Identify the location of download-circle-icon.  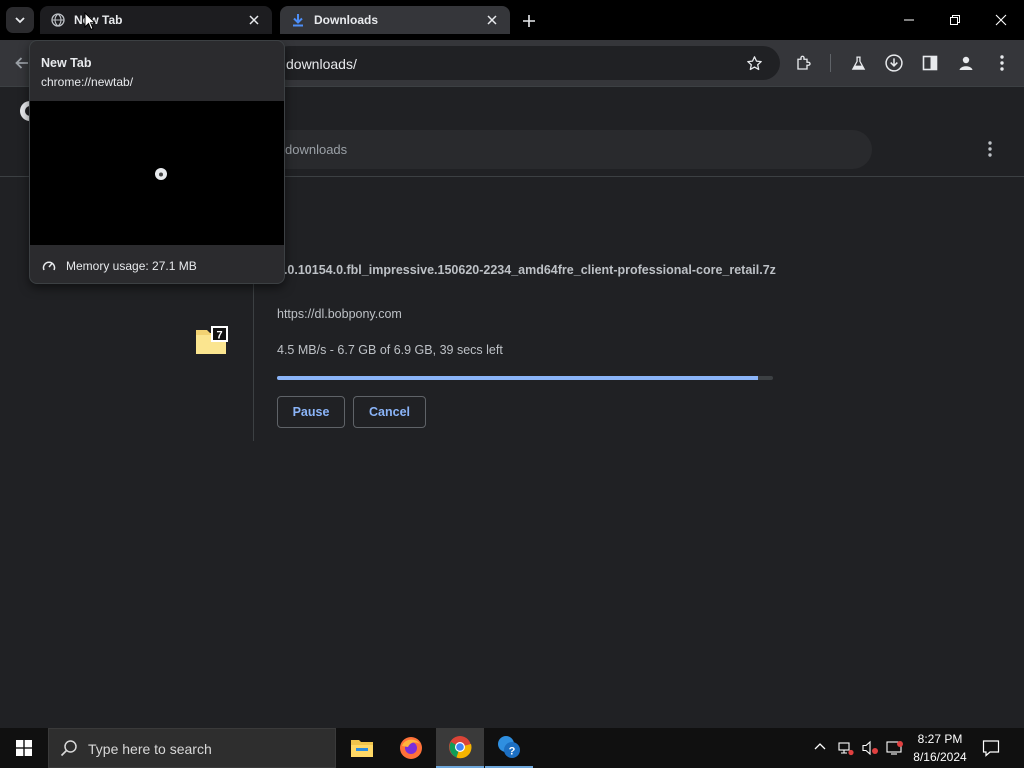
(894, 63).